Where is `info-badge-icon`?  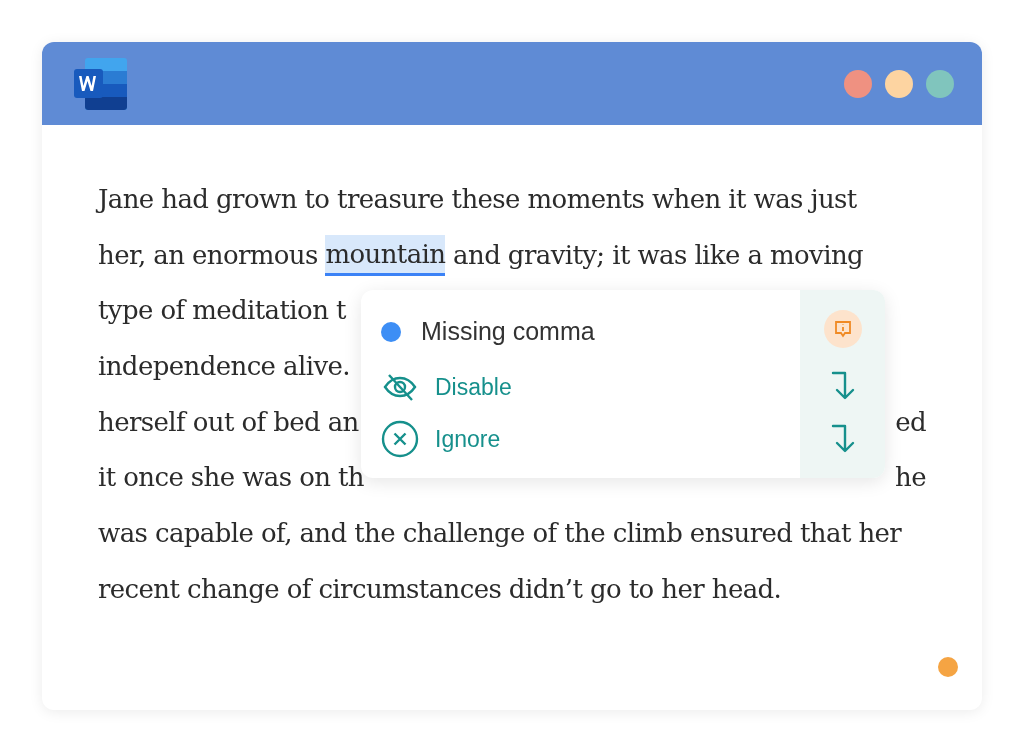 info-badge-icon is located at coordinates (842, 329).